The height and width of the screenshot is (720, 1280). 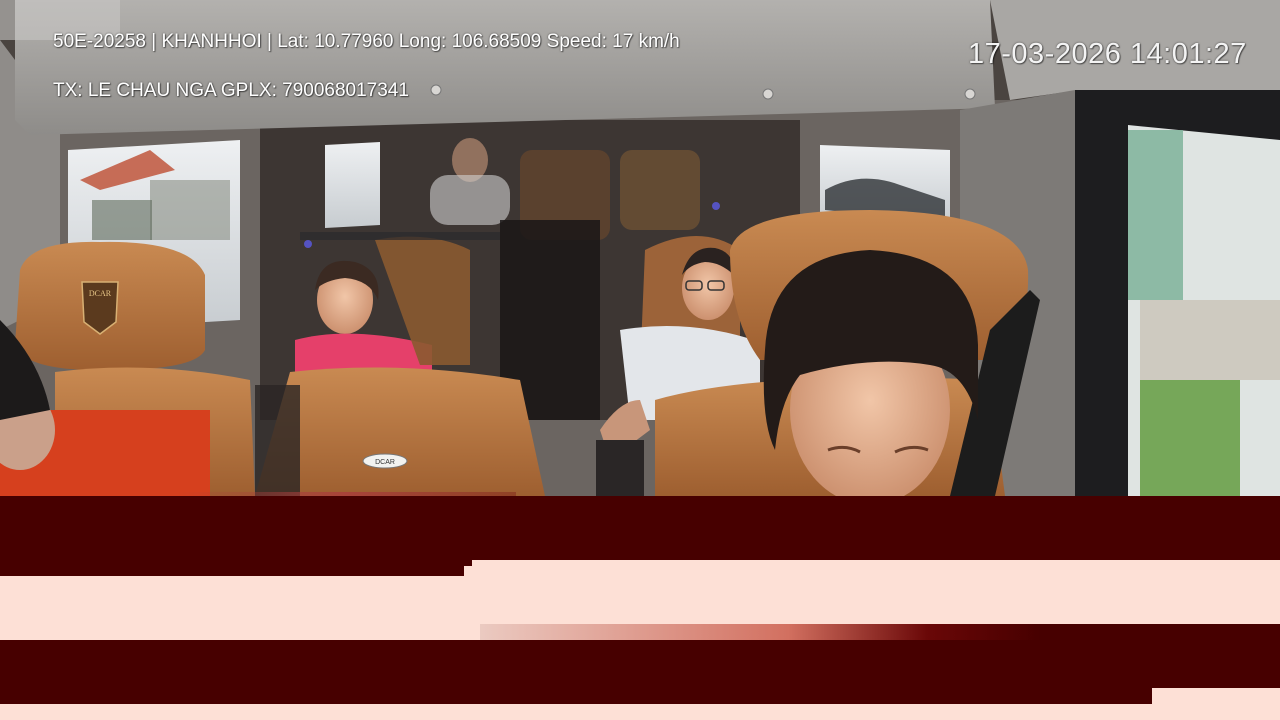 I want to click on corruption-band-gradient, so click(x=760, y=632).